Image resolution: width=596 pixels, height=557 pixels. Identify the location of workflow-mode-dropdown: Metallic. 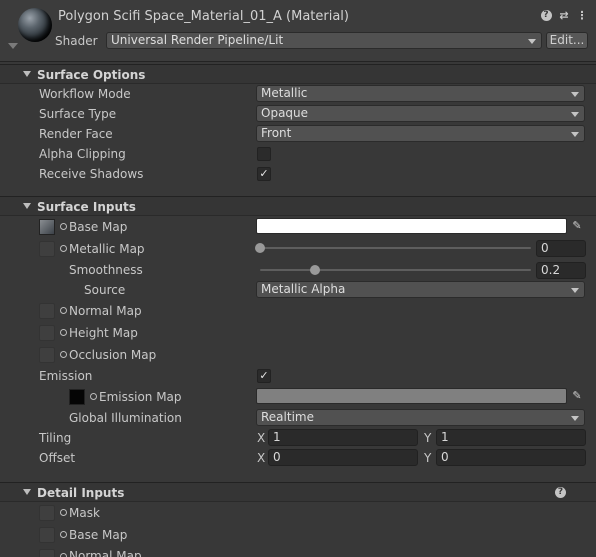
(420, 93).